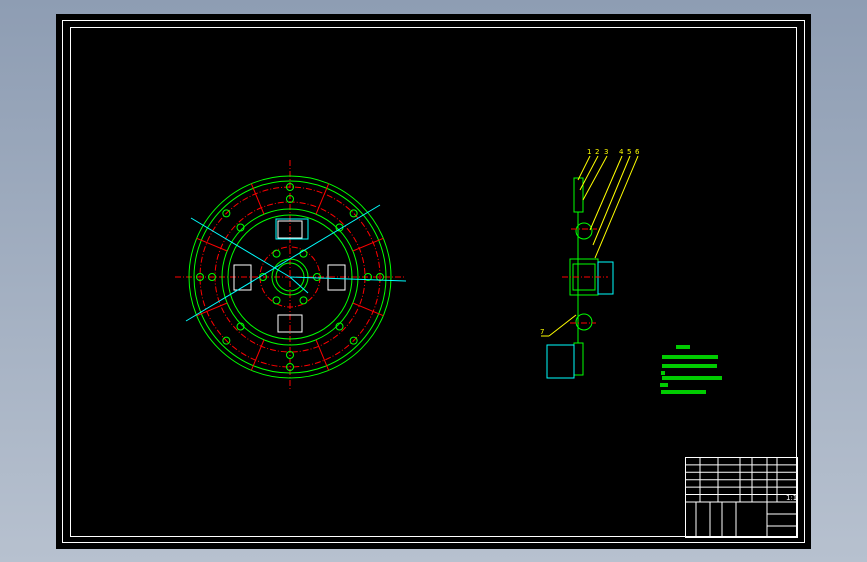 The height and width of the screenshot is (562, 867). Describe the element at coordinates (590, 246) in the screenshot. I see `leader-lines` at that location.